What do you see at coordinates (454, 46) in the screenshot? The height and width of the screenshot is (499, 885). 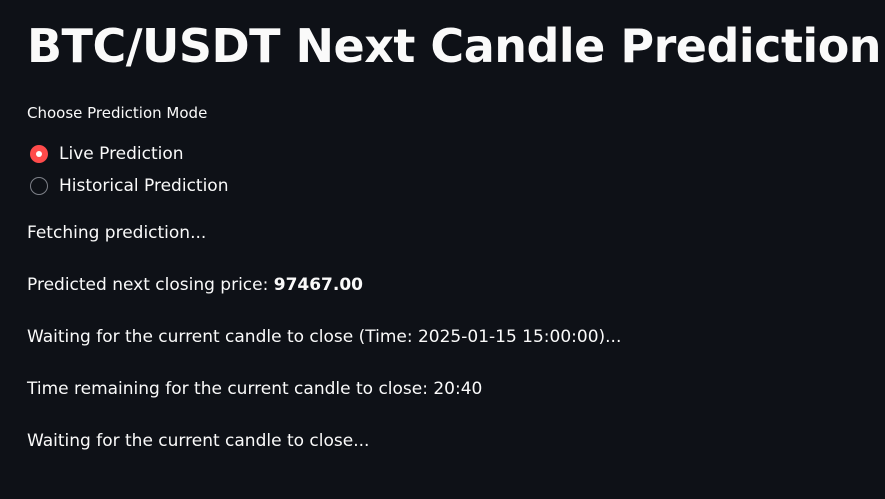 I see `page-title: BTC/USDT Next Candle Prediction` at bounding box center [454, 46].